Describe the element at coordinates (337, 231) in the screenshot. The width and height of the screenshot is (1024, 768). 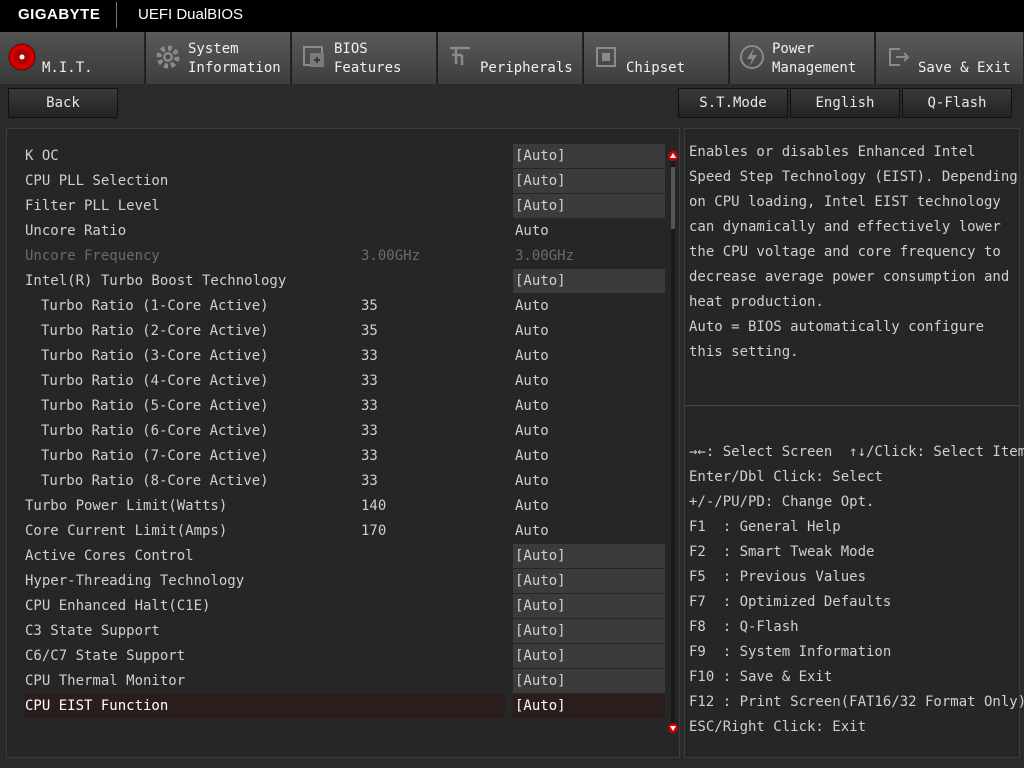
I see `setting-row-uncore-ratio: Uncore Ratio Auto` at that location.